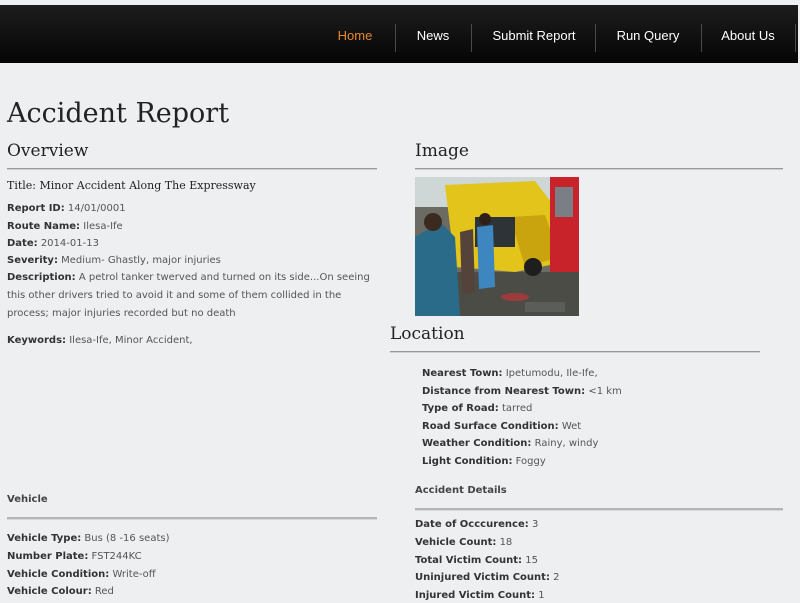 This screenshot has height=603, width=800. What do you see at coordinates (502, 426) in the screenshot?
I see `road-surface-field: Road Surface Condition: Wet` at bounding box center [502, 426].